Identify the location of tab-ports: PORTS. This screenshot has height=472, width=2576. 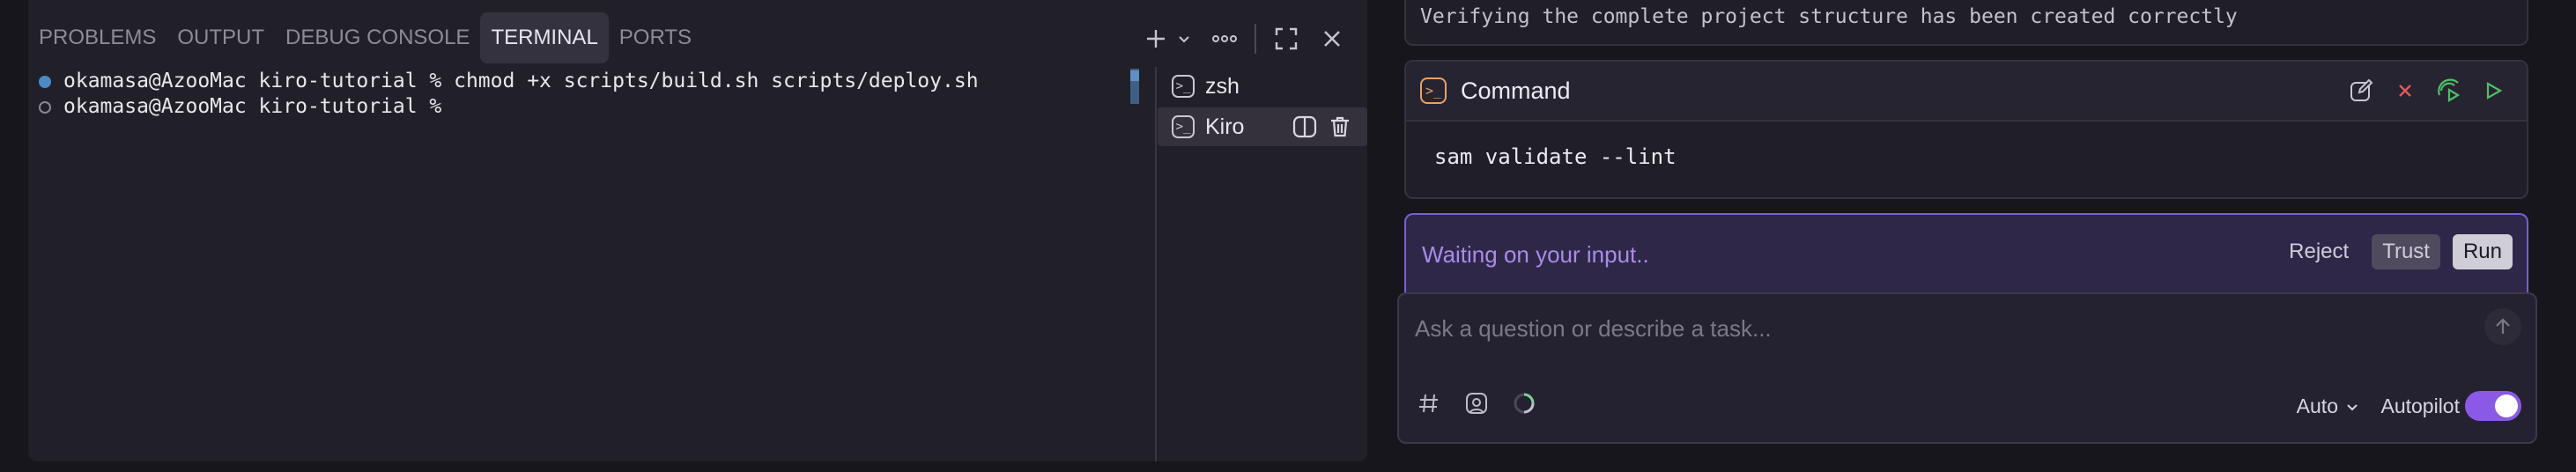
(655, 37).